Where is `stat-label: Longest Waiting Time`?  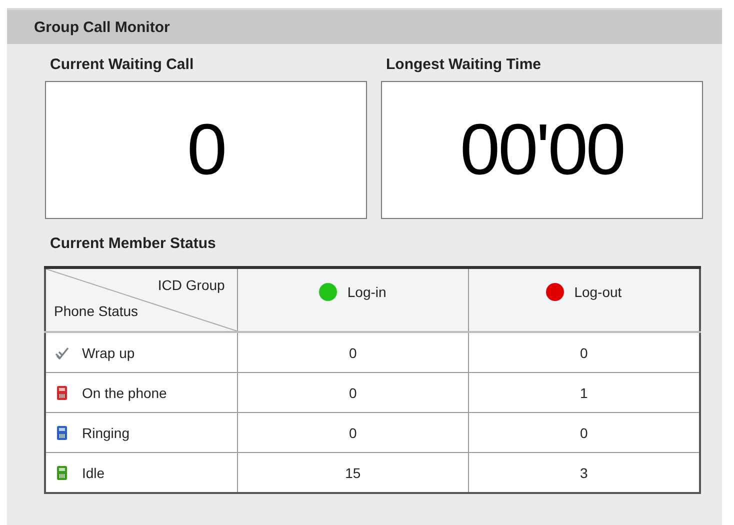
stat-label: Longest Waiting Time is located at coordinates (463, 64).